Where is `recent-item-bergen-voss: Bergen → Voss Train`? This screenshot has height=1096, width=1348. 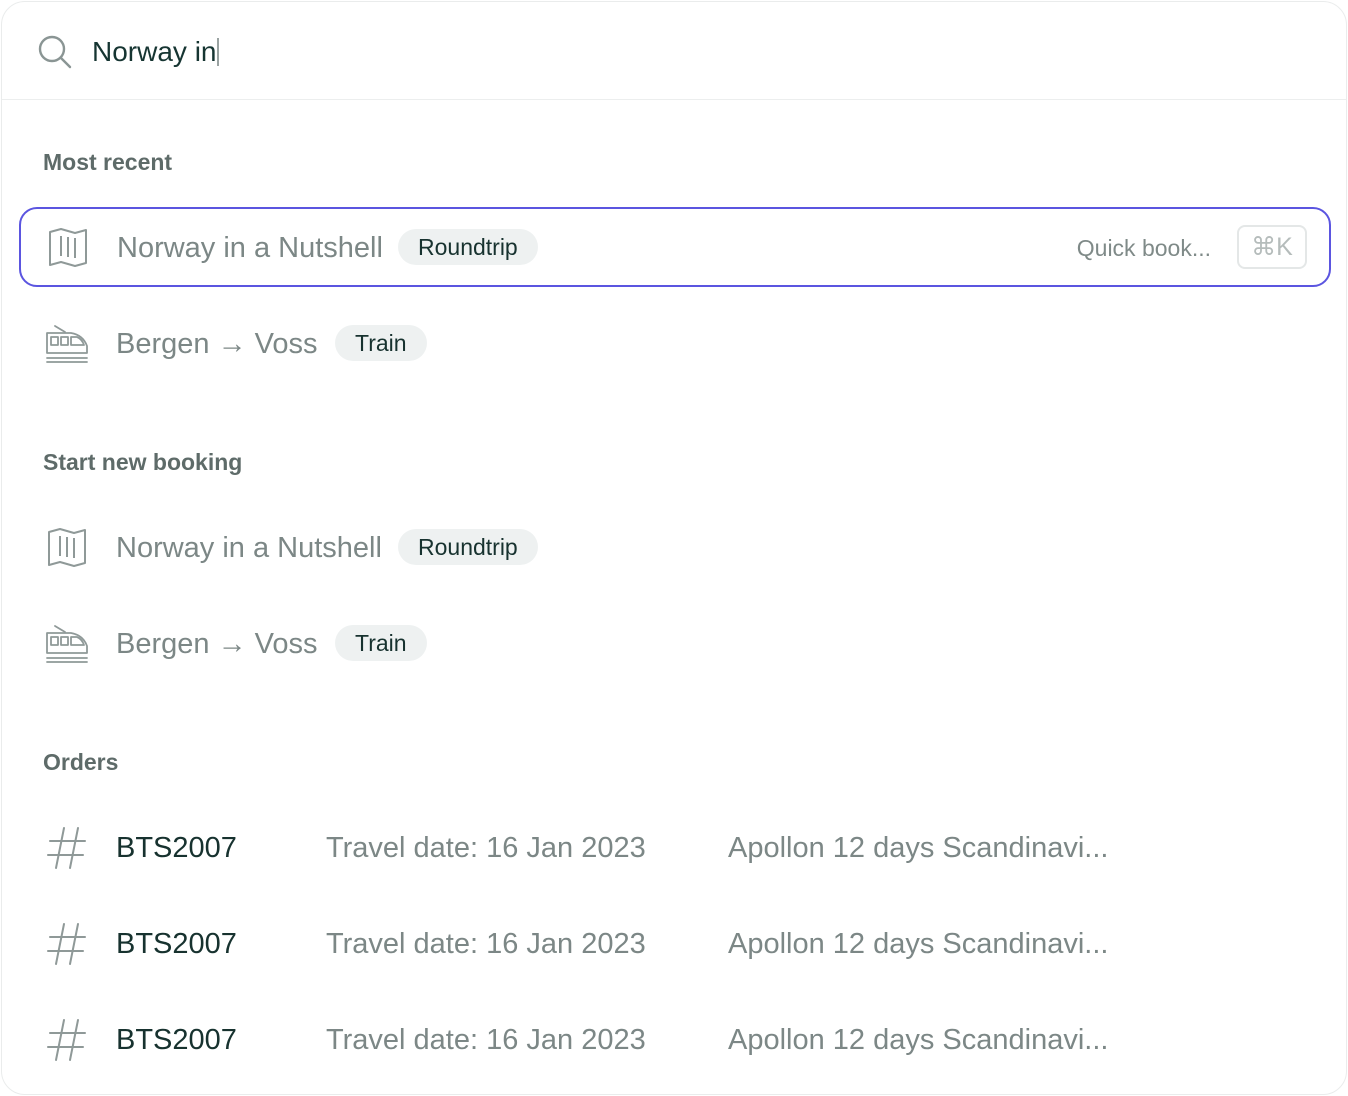
recent-item-bergen-voss: Bergen → Voss Train is located at coordinates (675, 344).